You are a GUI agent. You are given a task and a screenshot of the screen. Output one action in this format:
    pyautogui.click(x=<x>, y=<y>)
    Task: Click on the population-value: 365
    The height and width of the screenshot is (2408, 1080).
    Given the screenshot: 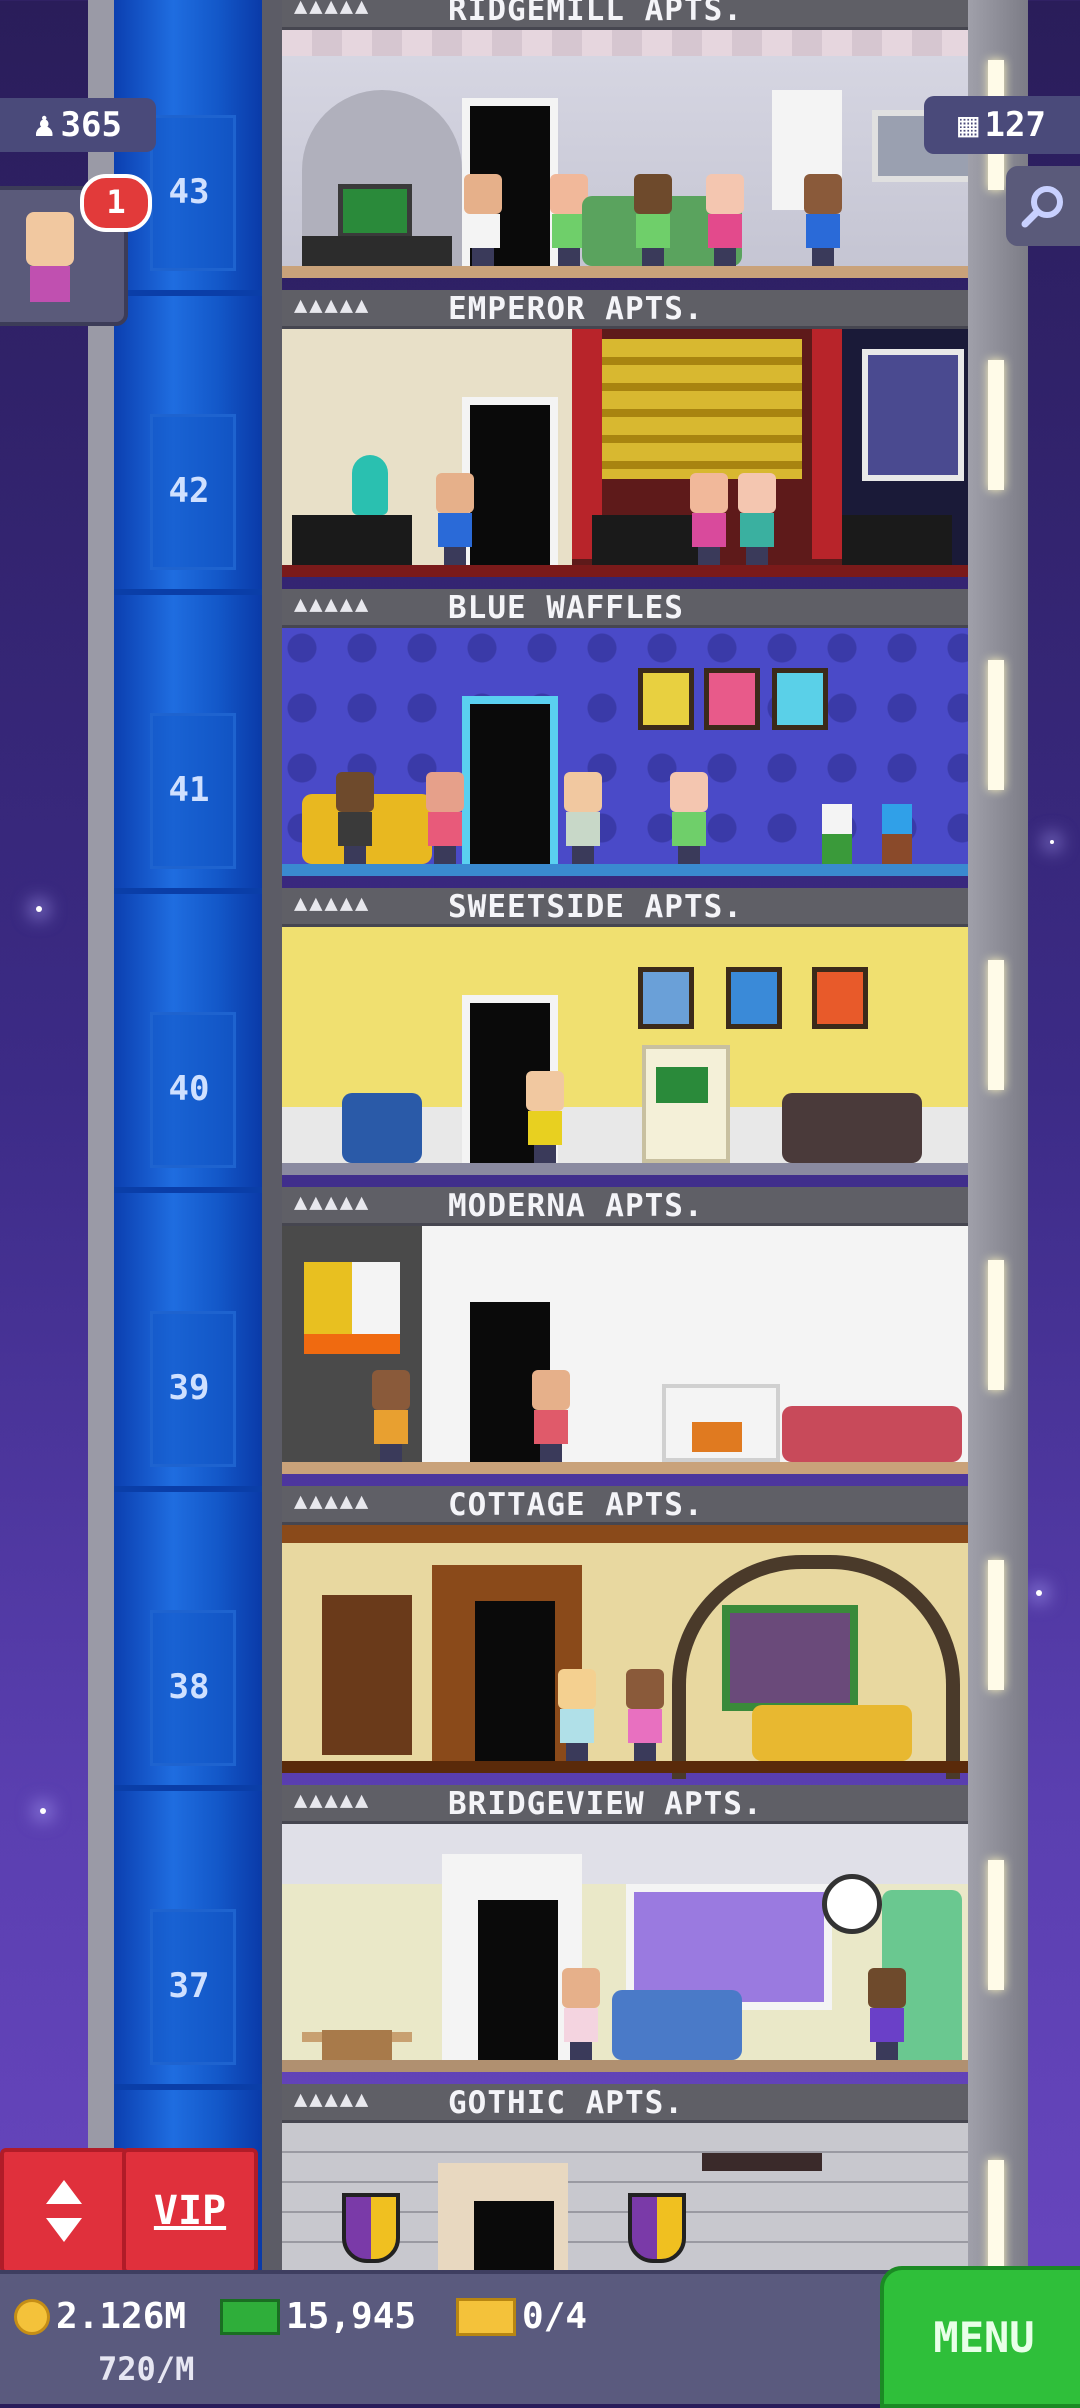 What is the action you would take?
    pyautogui.click(x=91, y=125)
    